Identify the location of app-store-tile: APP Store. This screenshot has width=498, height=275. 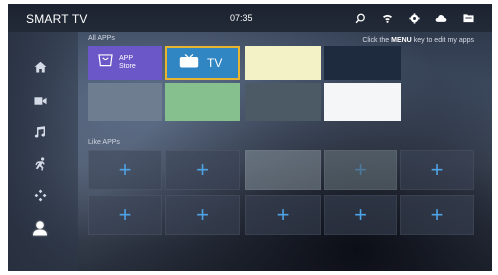
(125, 63).